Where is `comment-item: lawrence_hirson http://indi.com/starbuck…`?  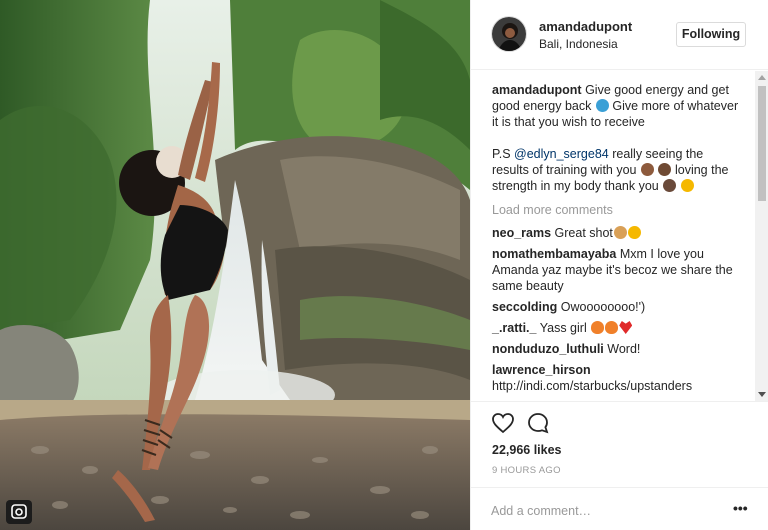 comment-item: lawrence_hirson http://indi.com/starbuck… is located at coordinates (616, 378).